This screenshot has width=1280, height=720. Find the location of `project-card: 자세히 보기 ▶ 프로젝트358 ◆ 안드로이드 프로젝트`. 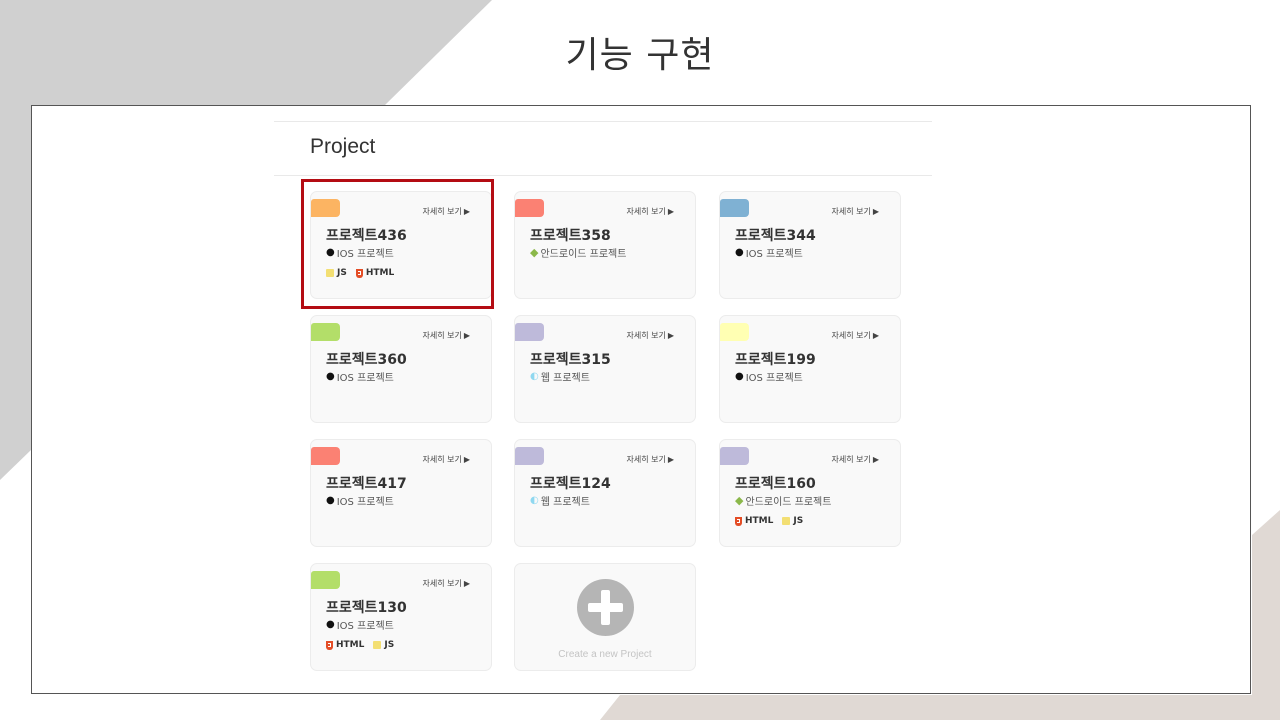

project-card: 자세히 보기 ▶ 프로젝트358 ◆ 안드로이드 프로젝트 is located at coordinates (605, 245).